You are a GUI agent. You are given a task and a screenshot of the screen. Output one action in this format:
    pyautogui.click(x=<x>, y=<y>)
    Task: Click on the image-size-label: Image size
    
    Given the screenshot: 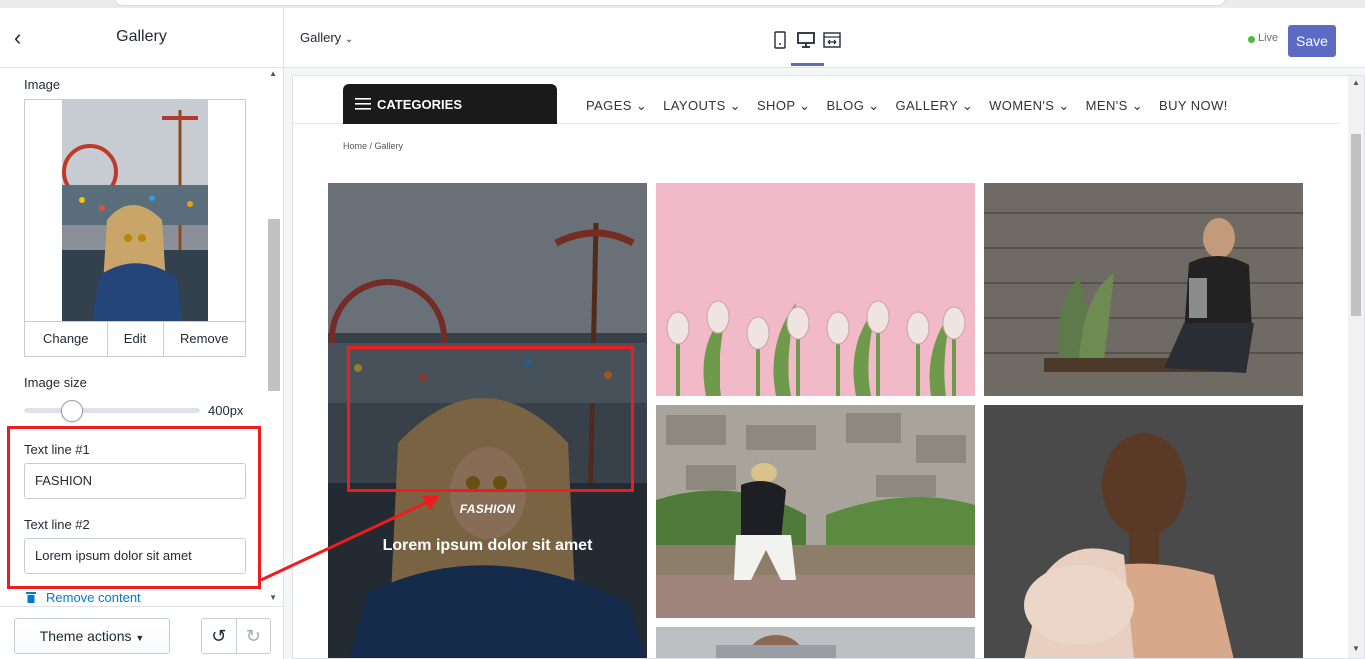 What is the action you would take?
    pyautogui.click(x=55, y=382)
    